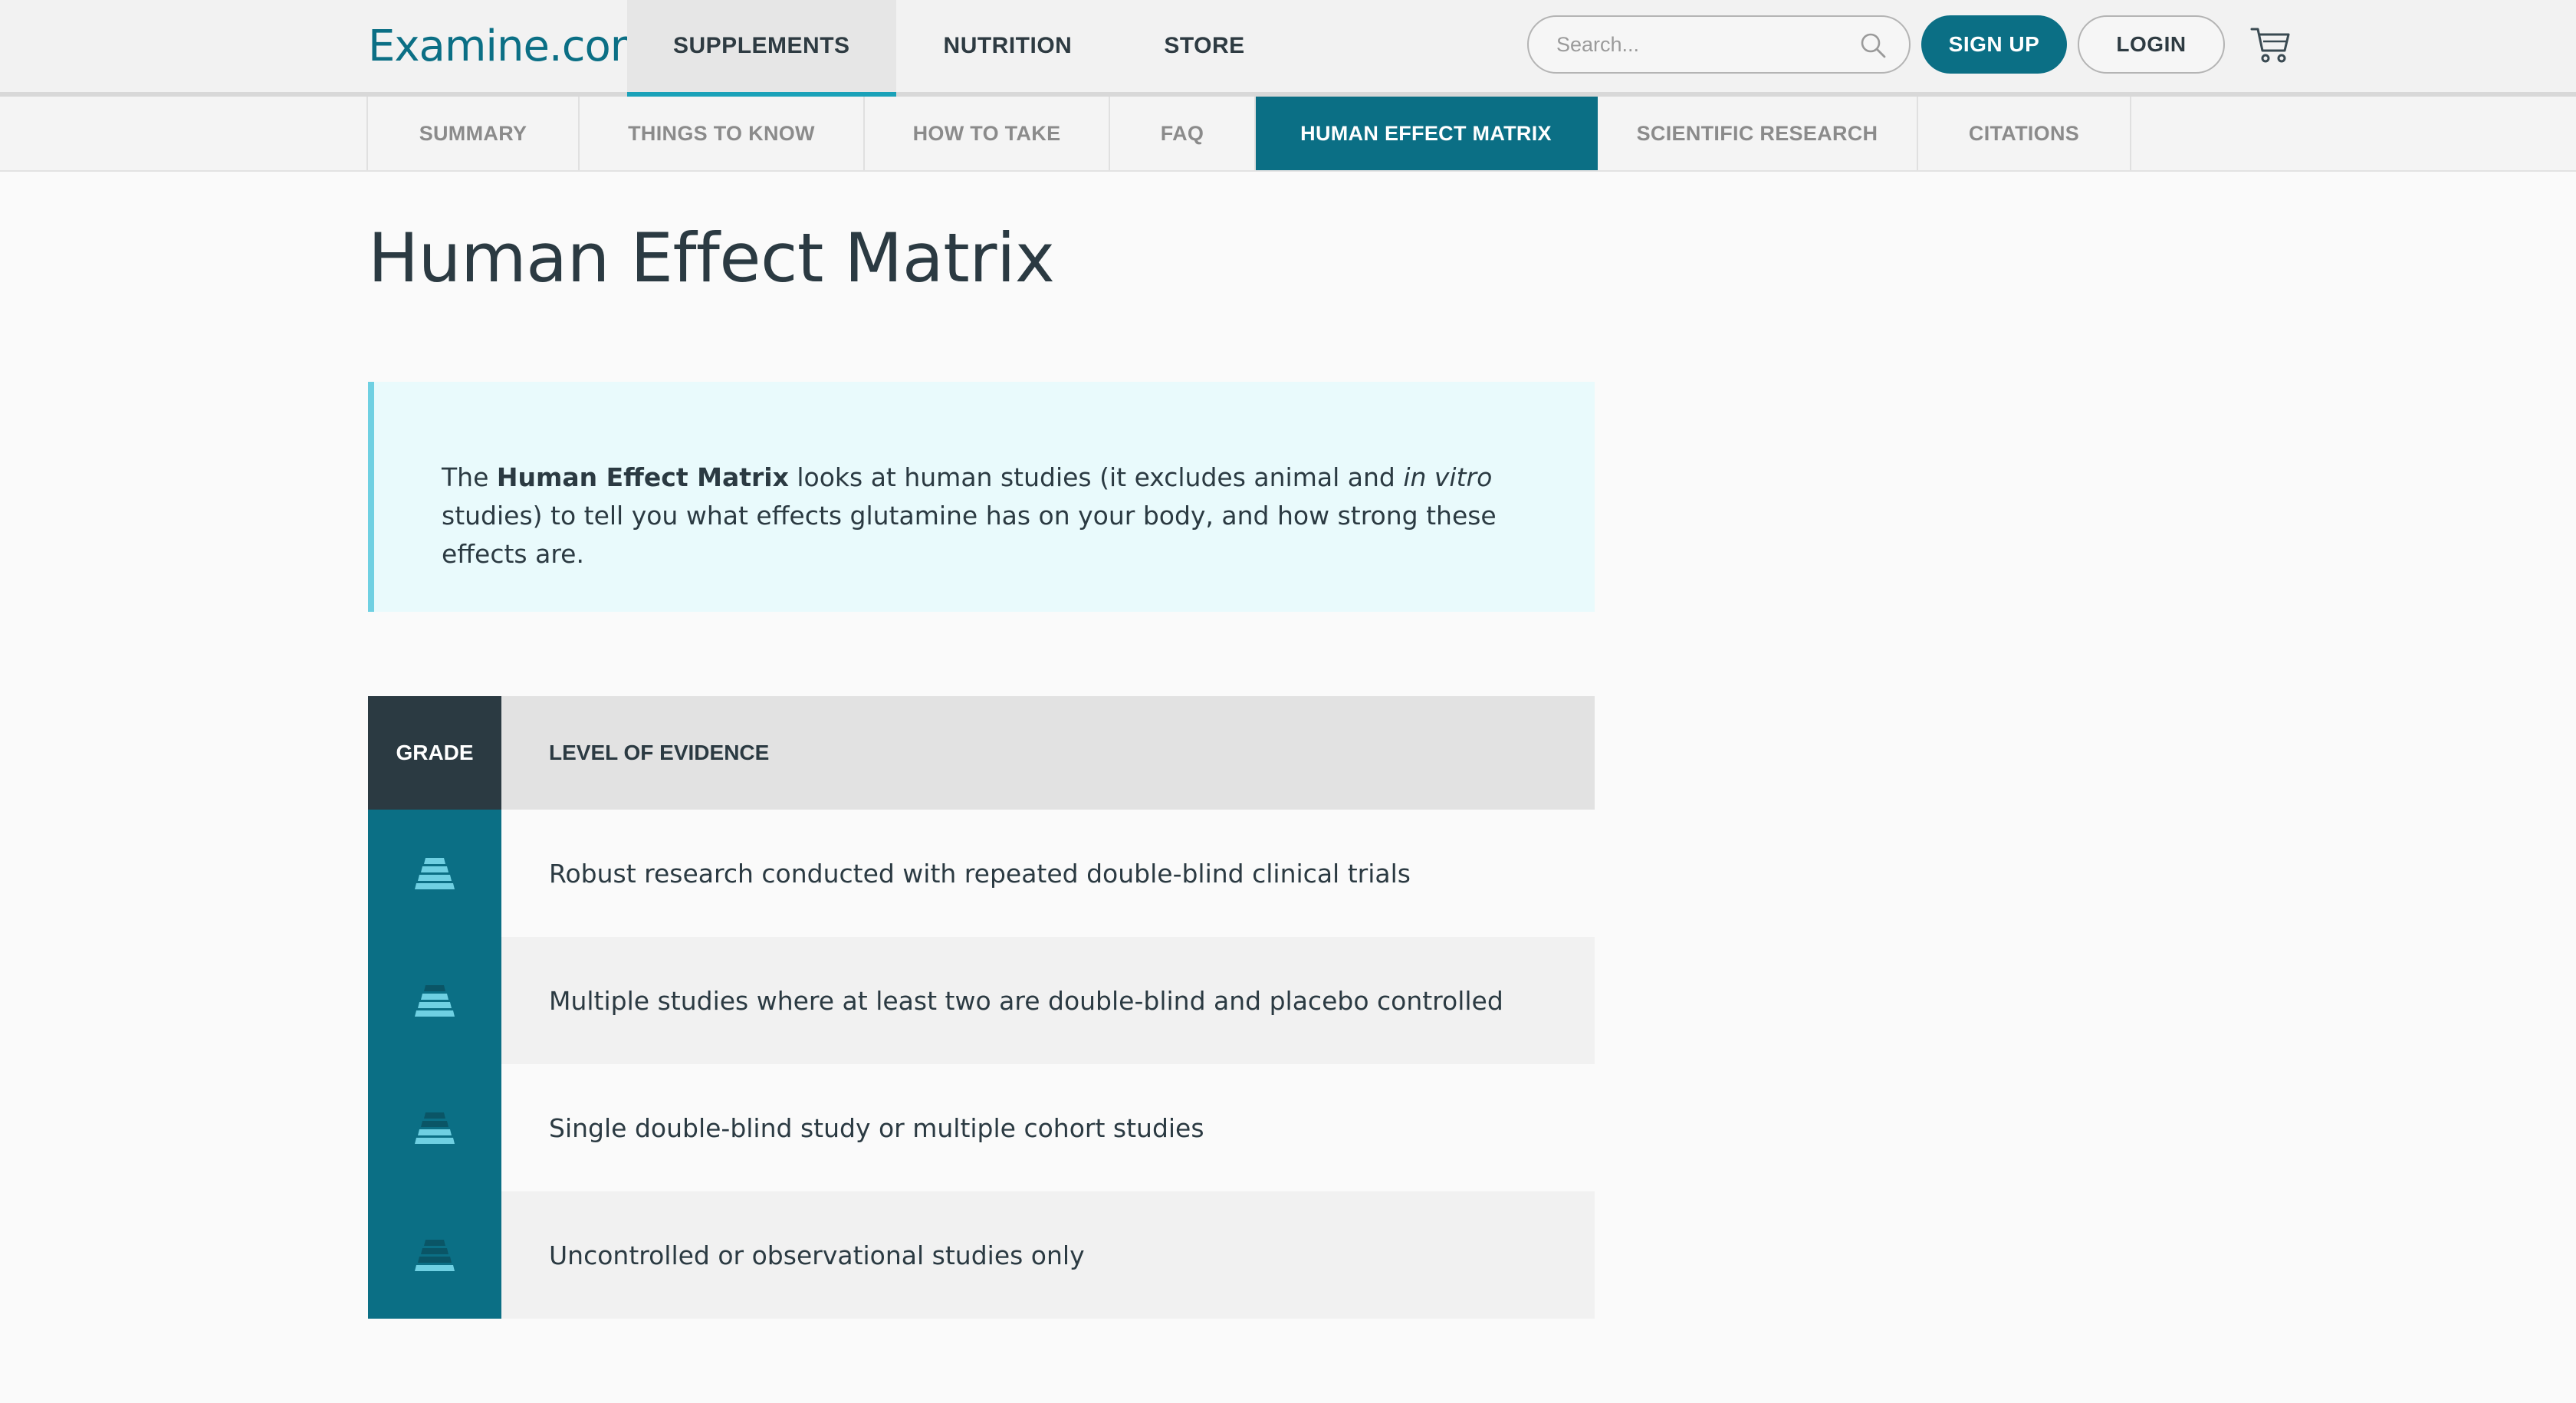 The height and width of the screenshot is (1403, 2576). Describe the element at coordinates (1008, 46) in the screenshot. I see `nav-nutrition: NUTRITION` at that location.